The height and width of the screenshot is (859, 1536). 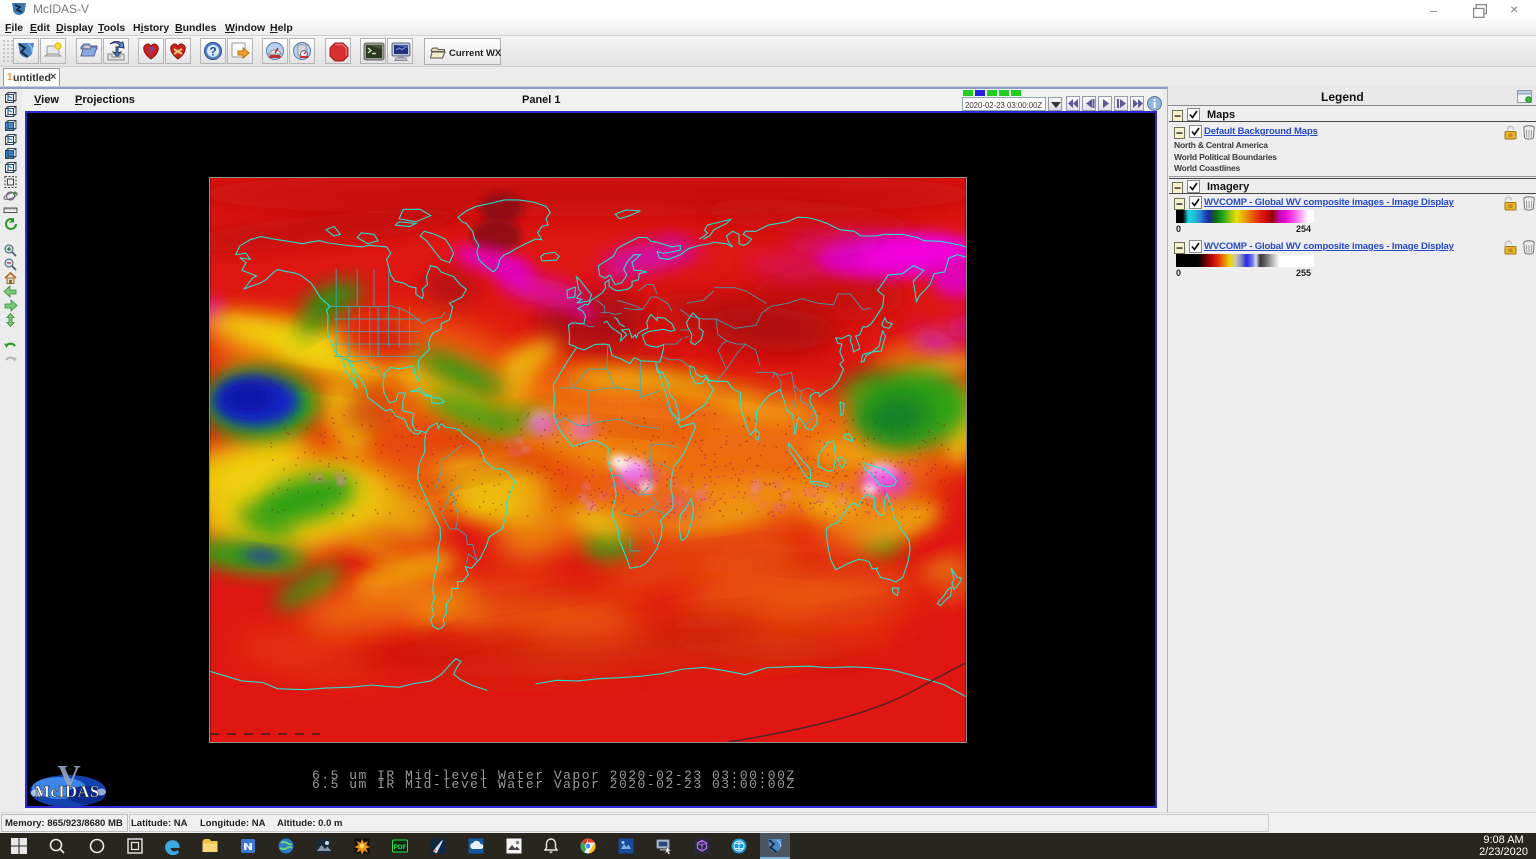 I want to click on svg-text: PDF, so click(x=400, y=847).